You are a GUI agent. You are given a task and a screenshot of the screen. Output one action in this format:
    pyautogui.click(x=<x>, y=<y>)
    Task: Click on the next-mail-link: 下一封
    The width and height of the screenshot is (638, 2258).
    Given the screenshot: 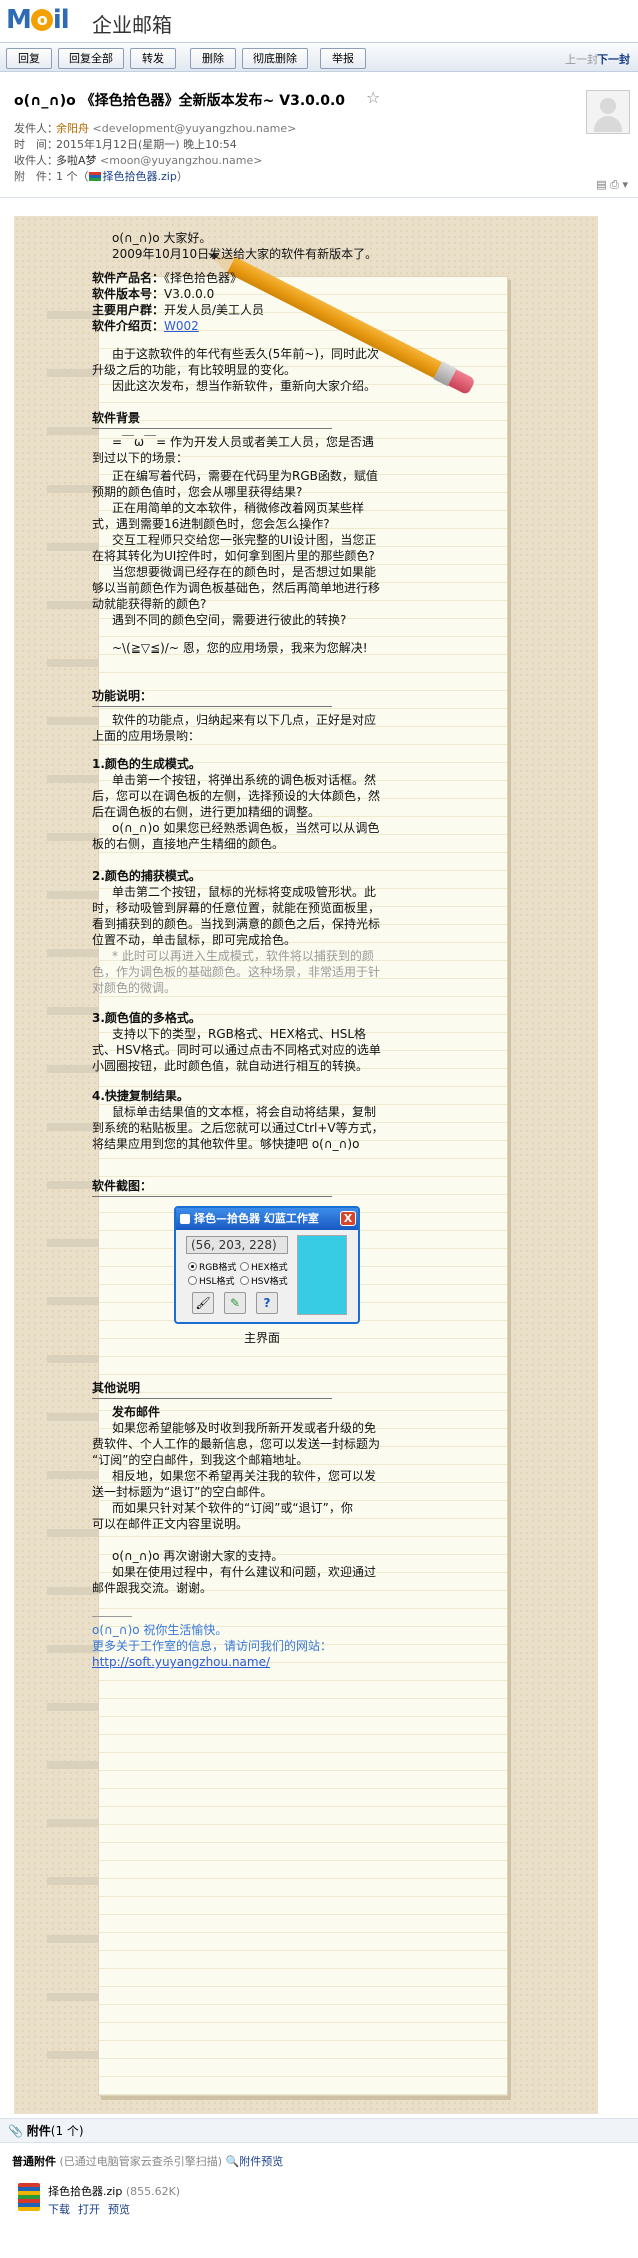 What is the action you would take?
    pyautogui.click(x=613, y=59)
    